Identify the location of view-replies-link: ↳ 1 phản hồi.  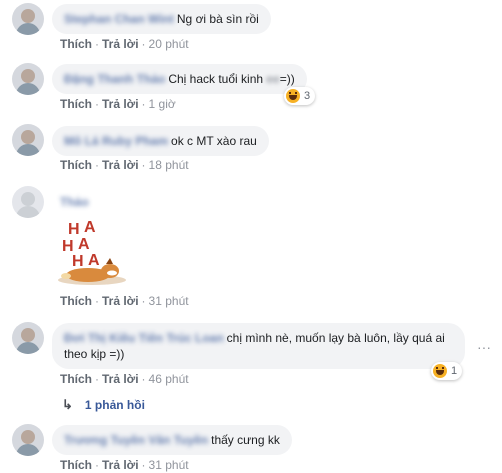
(103, 405).